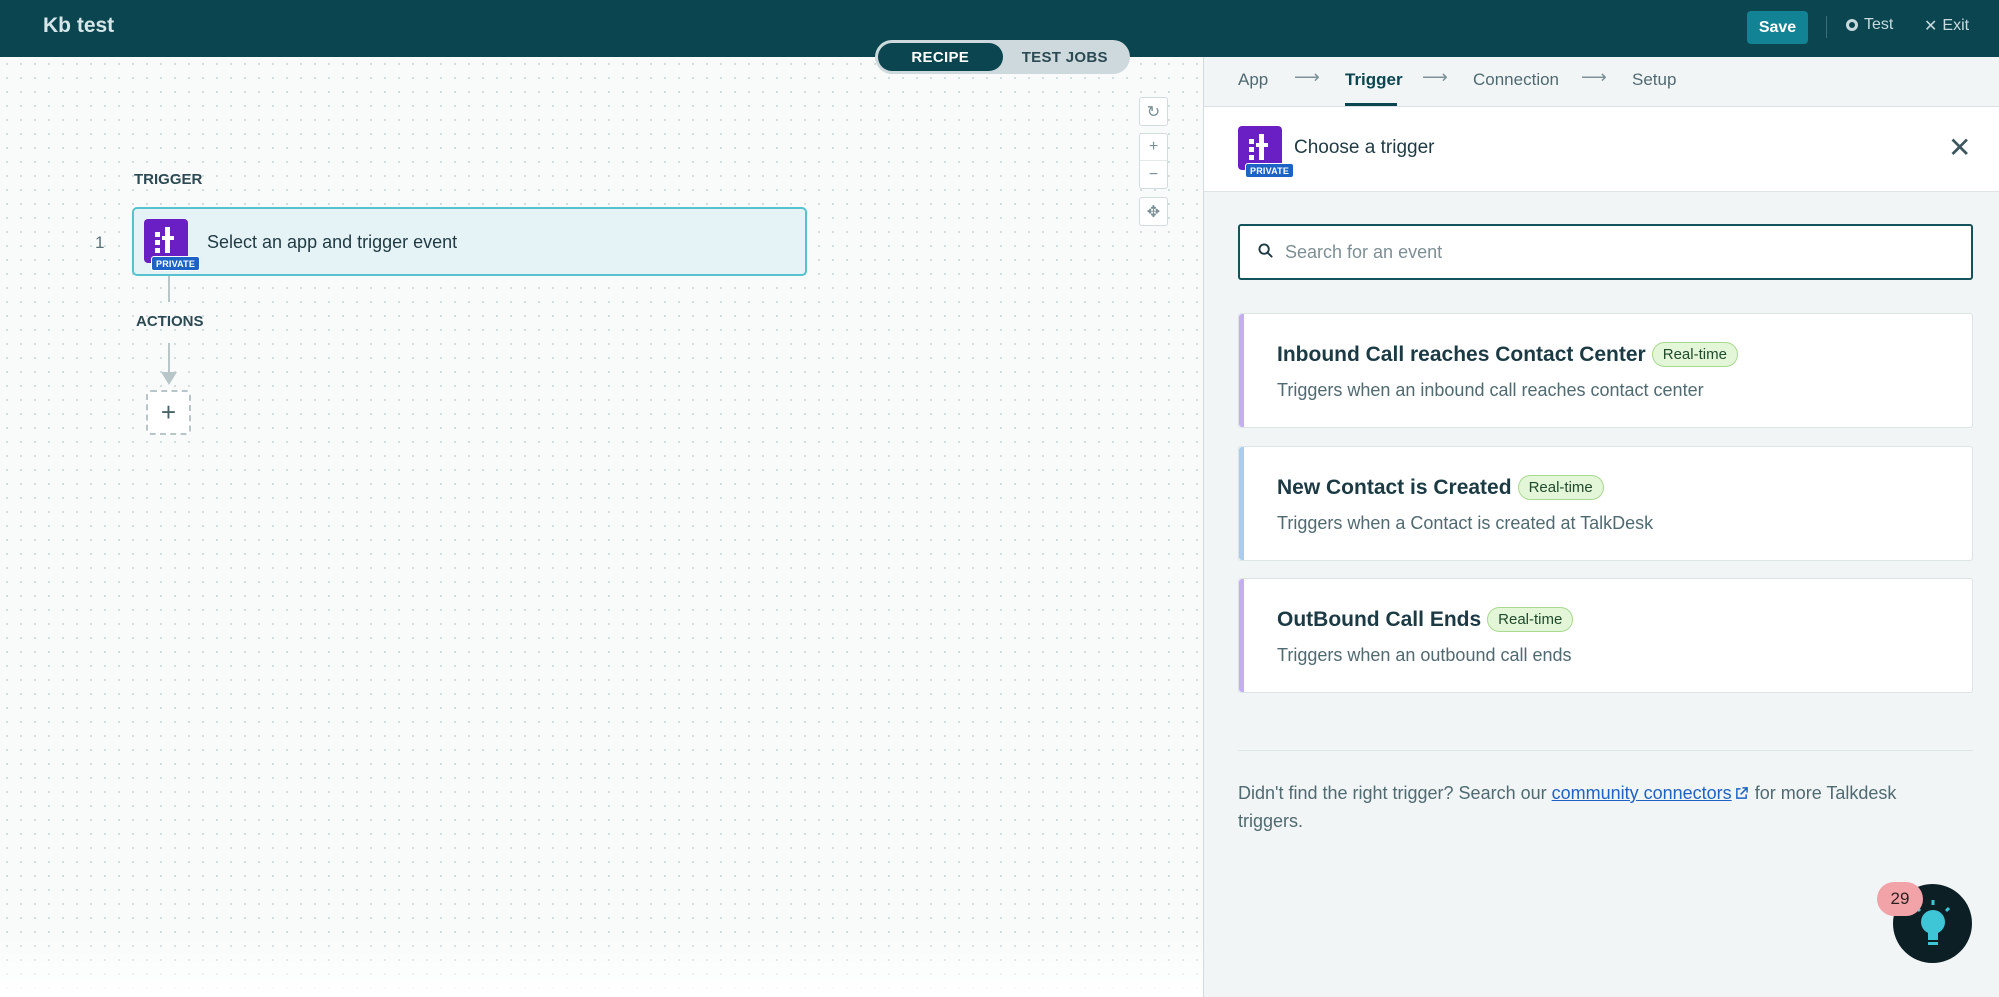 This screenshot has width=1999, height=997. I want to click on record-icon, so click(1852, 25).